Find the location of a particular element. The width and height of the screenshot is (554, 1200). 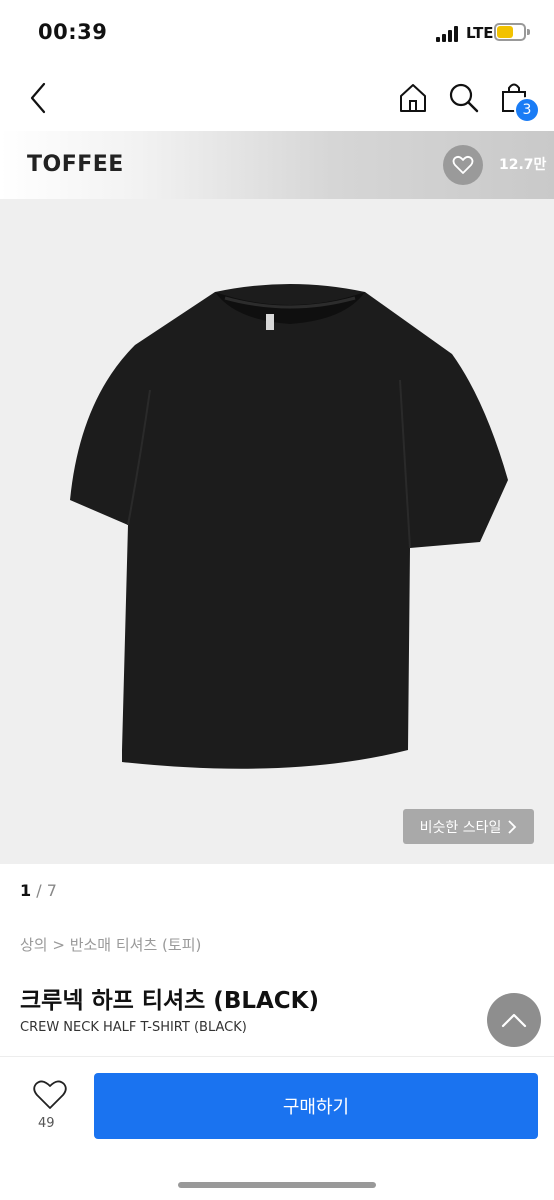

status-time: 00:39 is located at coordinates (73, 32).